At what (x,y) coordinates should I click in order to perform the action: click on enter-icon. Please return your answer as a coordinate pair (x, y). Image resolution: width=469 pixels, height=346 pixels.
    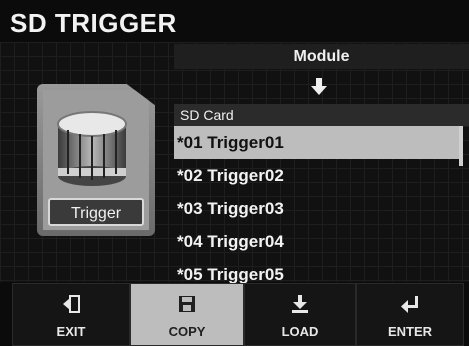
    Looking at the image, I should click on (409, 304).